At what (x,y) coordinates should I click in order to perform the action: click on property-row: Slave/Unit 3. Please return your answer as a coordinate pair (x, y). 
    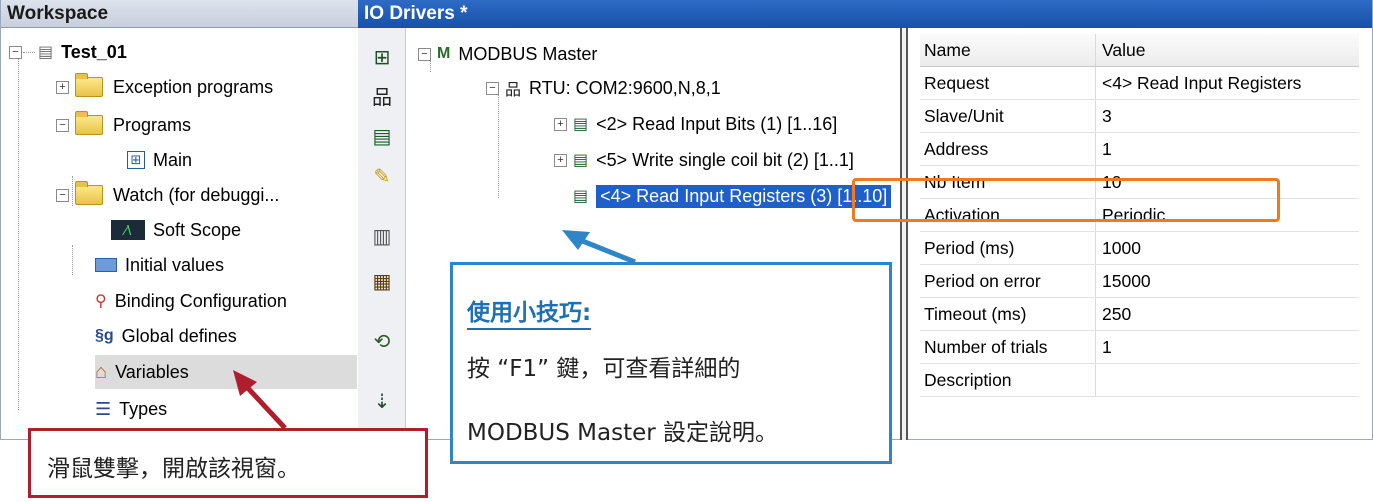
    Looking at the image, I should click on (1139, 116).